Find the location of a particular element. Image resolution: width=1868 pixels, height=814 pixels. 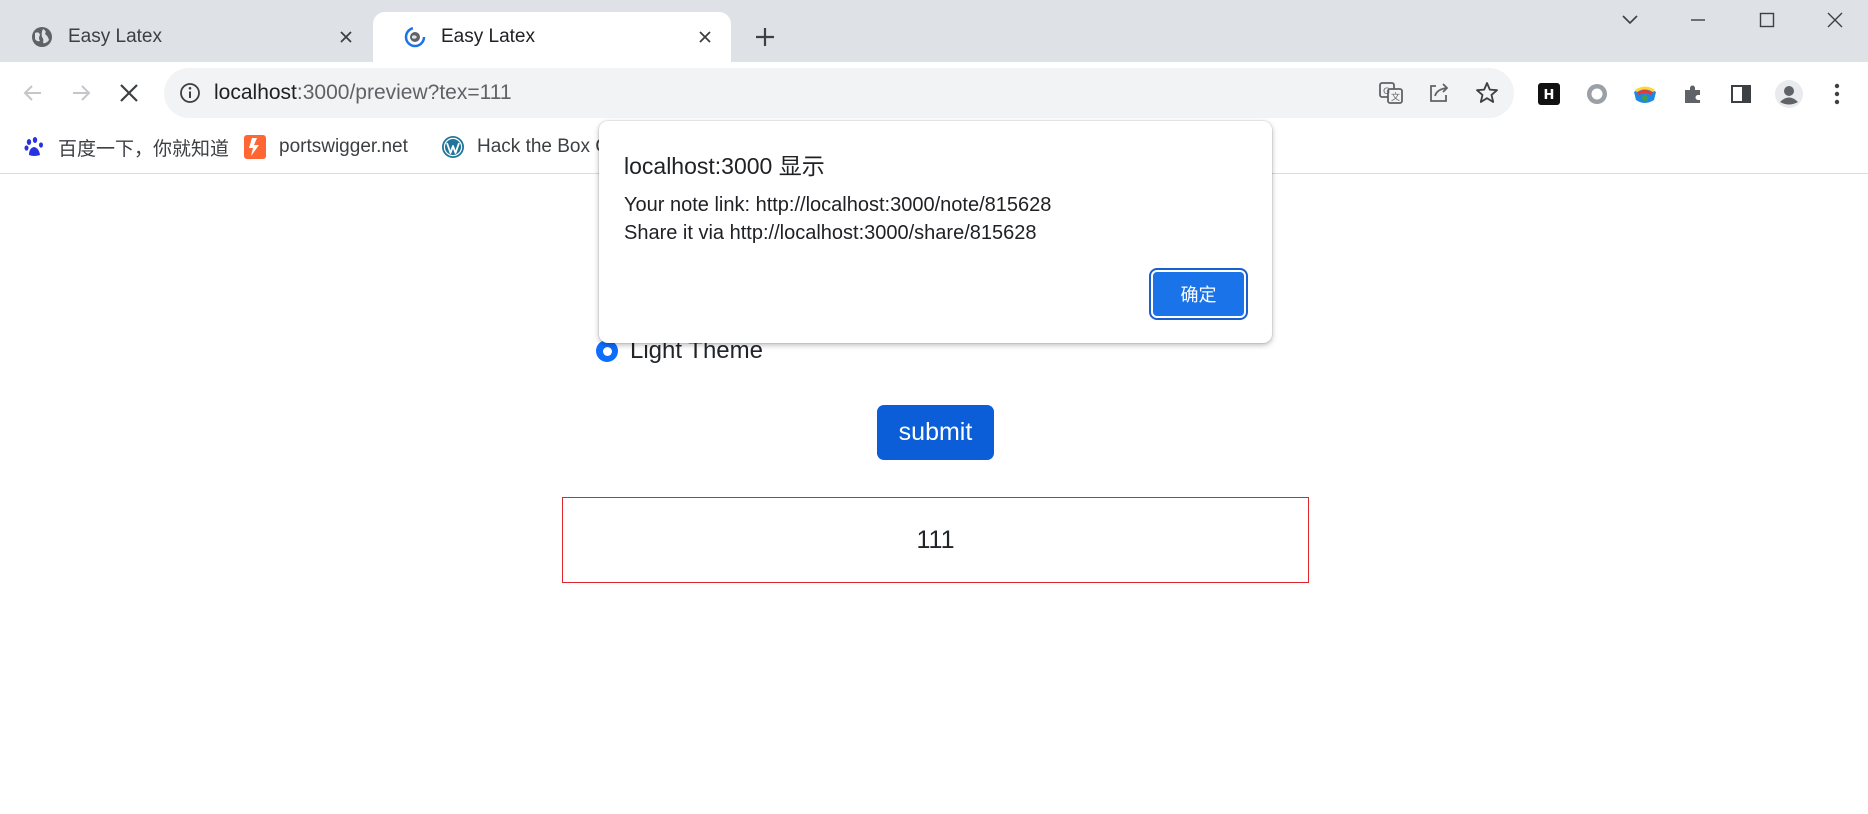

light-theme-radio is located at coordinates (607, 351).